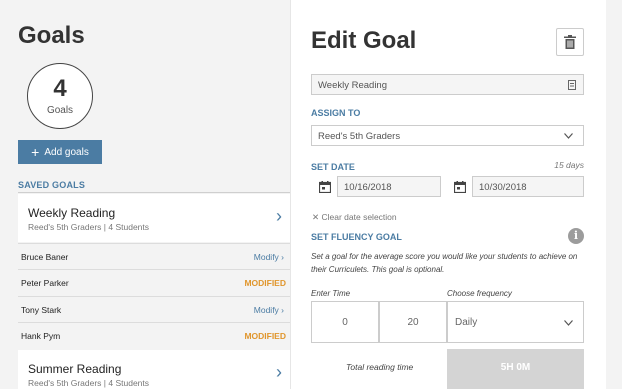 This screenshot has height=389, width=622. Describe the element at coordinates (572, 85) in the screenshot. I see `id-card-icon` at that location.